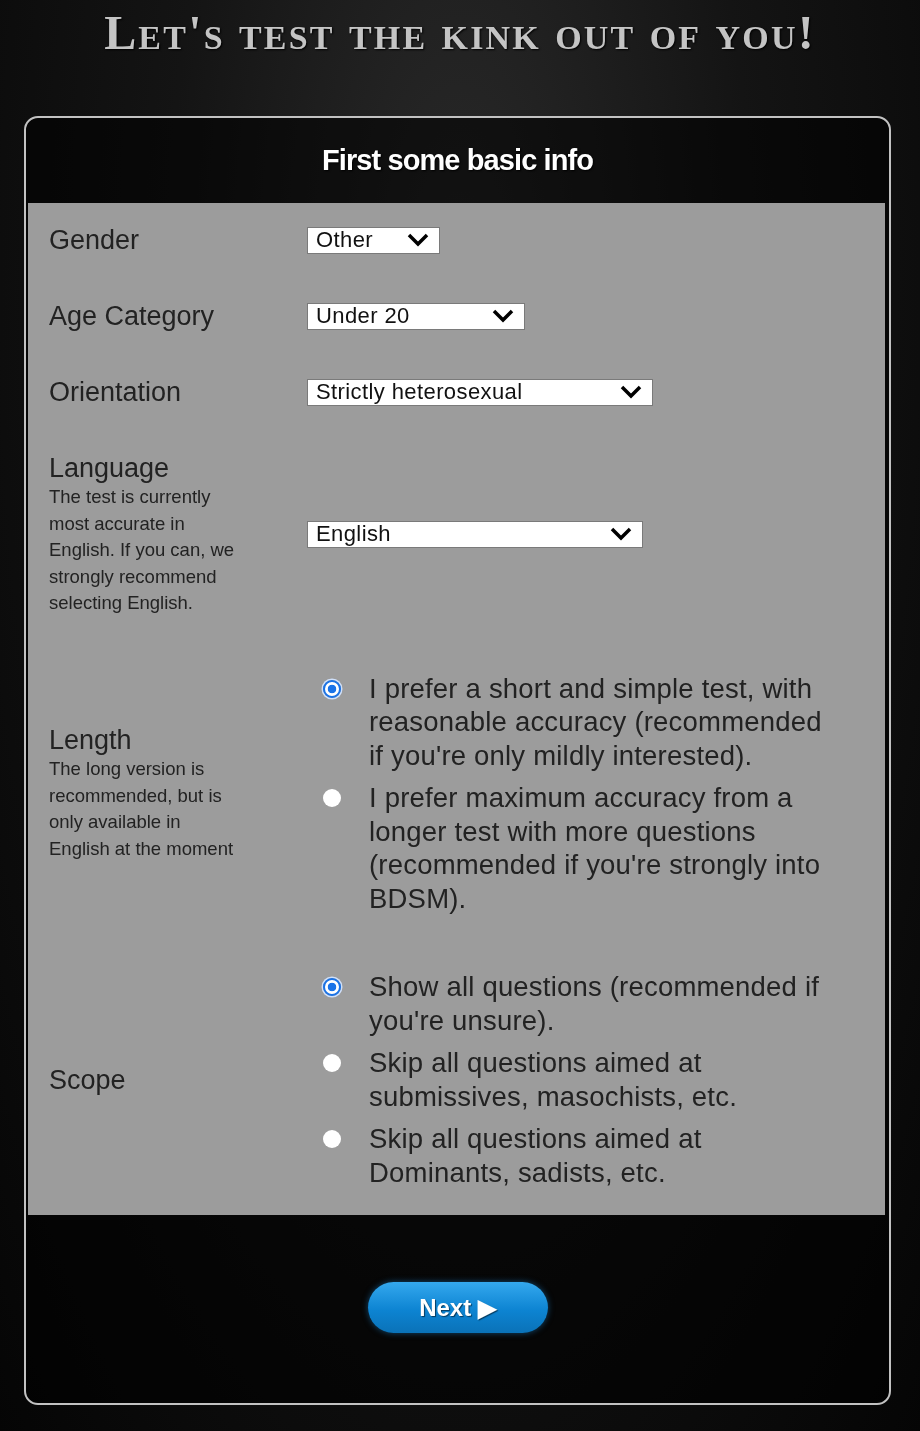  I want to click on dropdown-select: Strictly heterosexual, so click(480, 392).